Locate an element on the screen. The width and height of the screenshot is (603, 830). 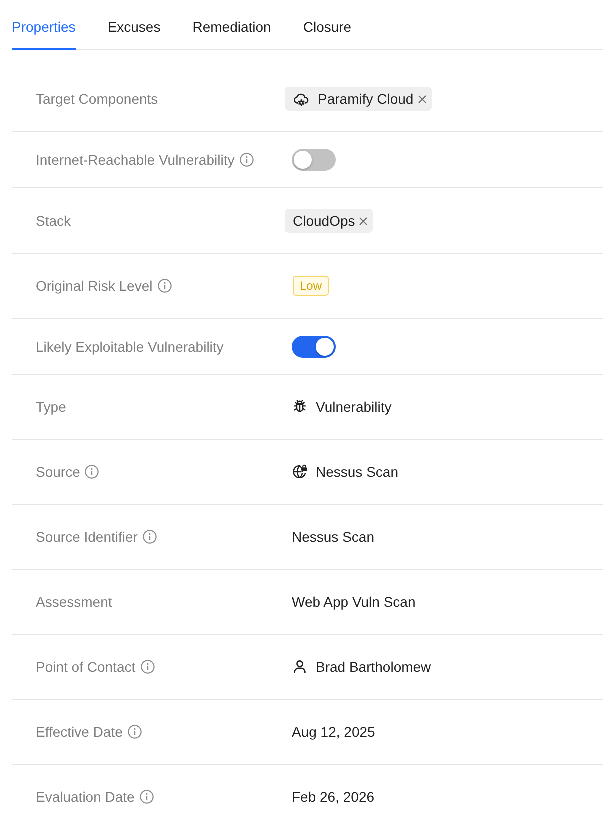
property-label: Evaluation Date is located at coordinates (85, 797).